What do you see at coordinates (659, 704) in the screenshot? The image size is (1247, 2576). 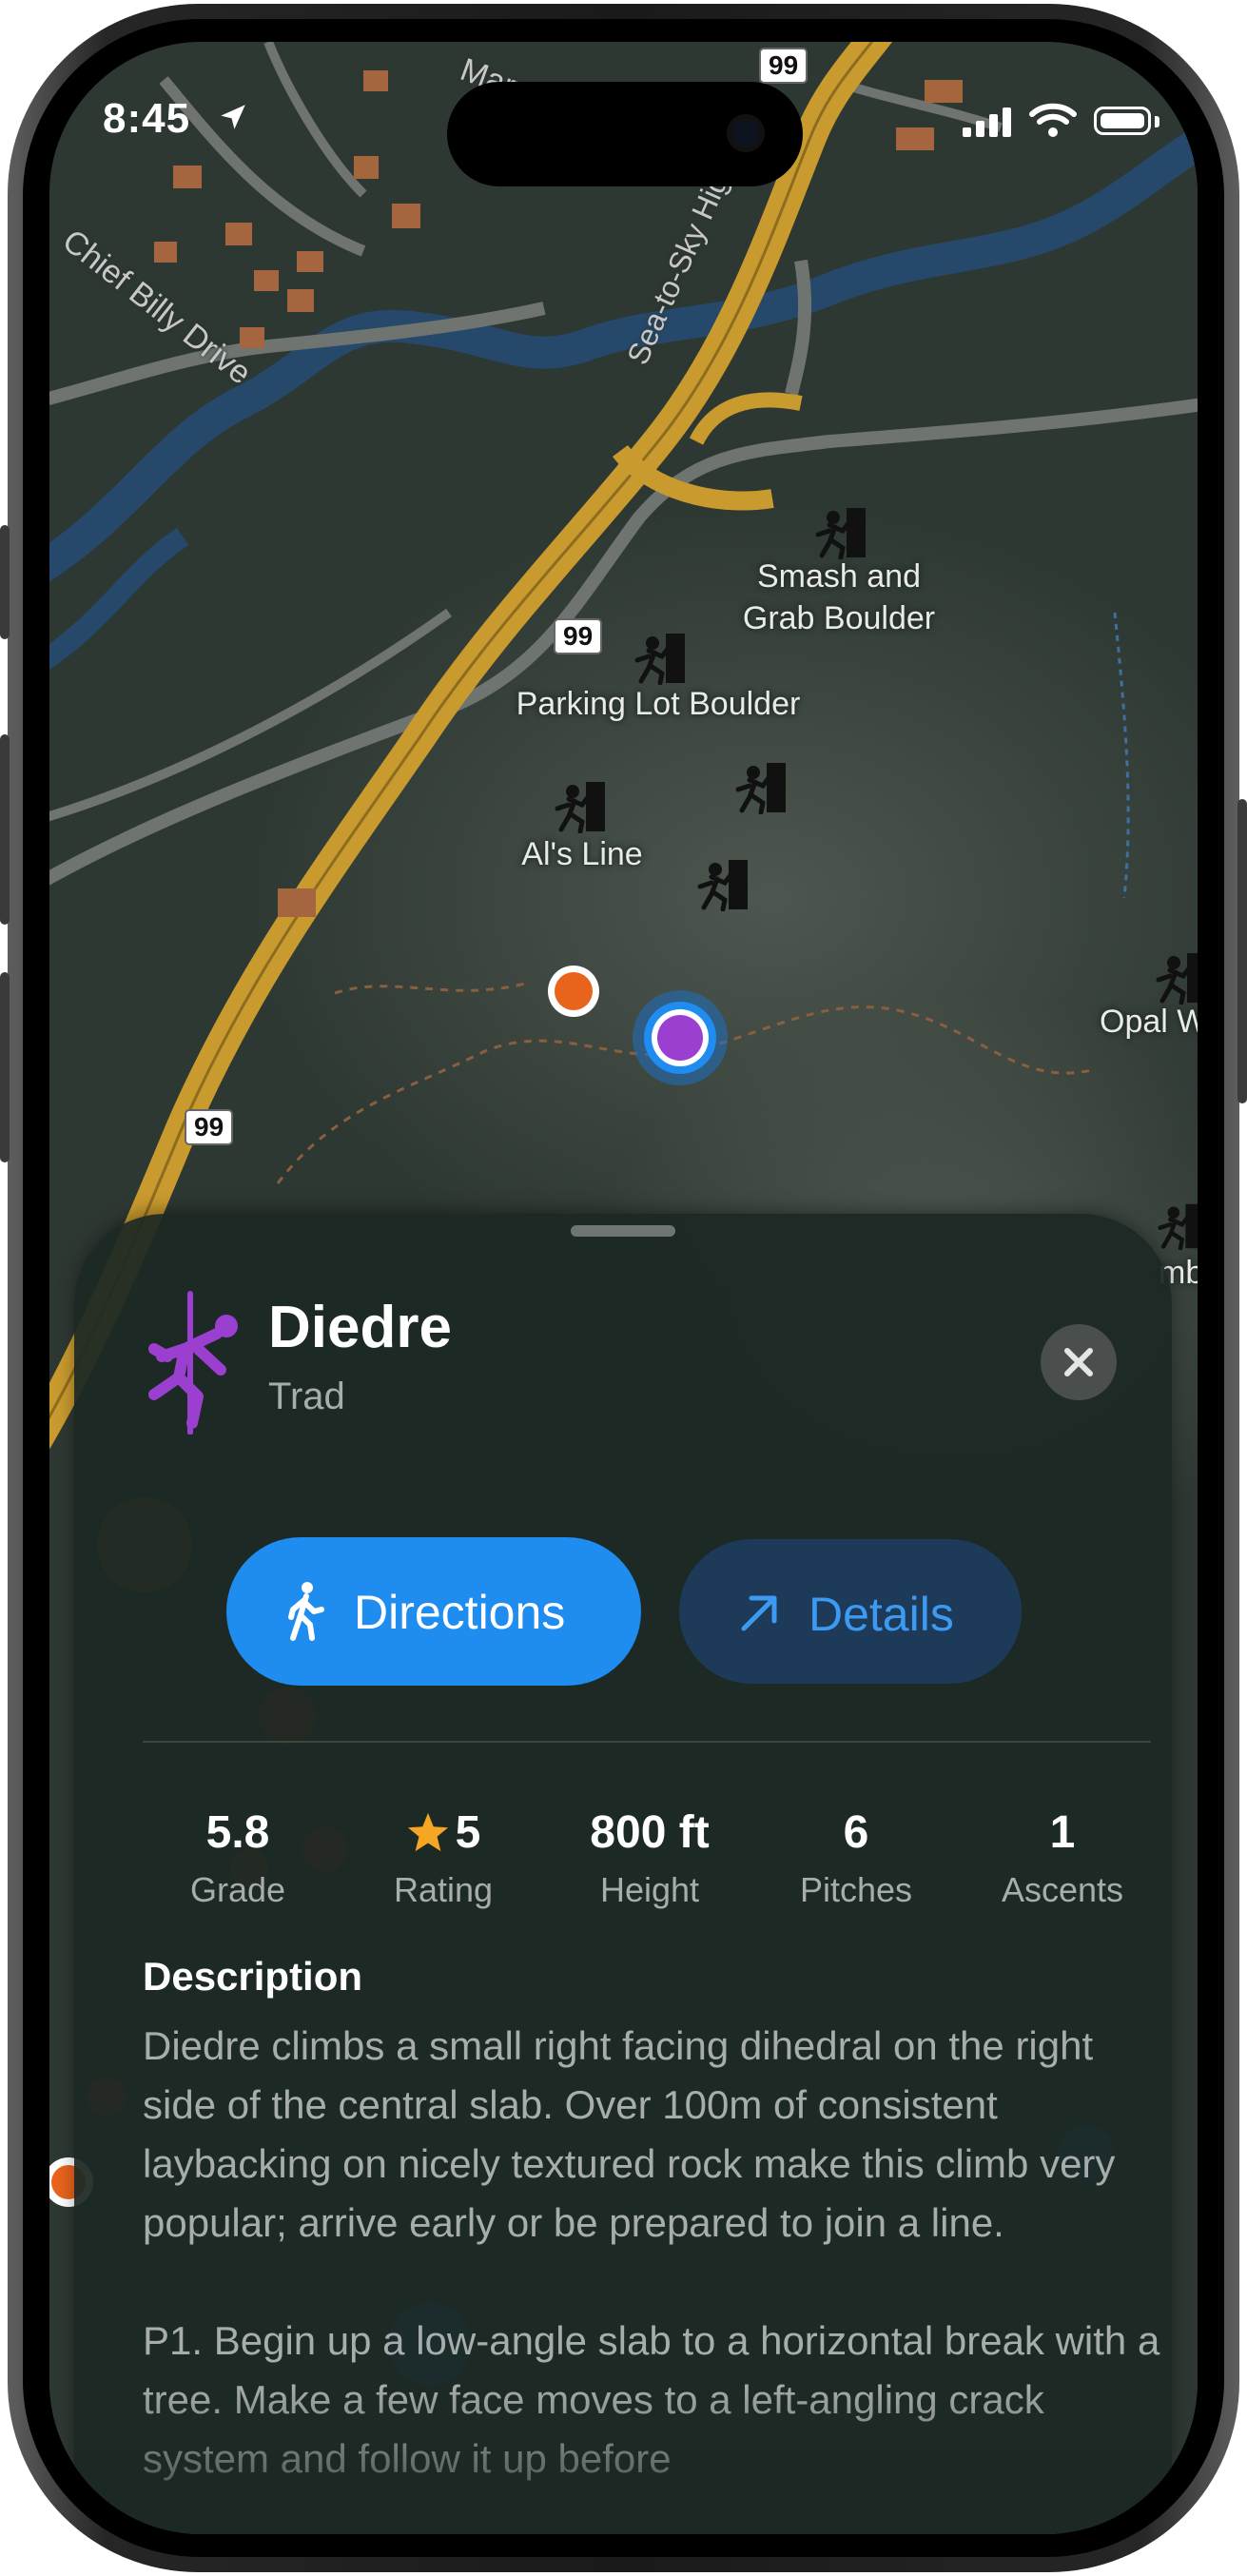 I see `map-label-parking-lot-boulder: Parking Lot Boulder` at bounding box center [659, 704].